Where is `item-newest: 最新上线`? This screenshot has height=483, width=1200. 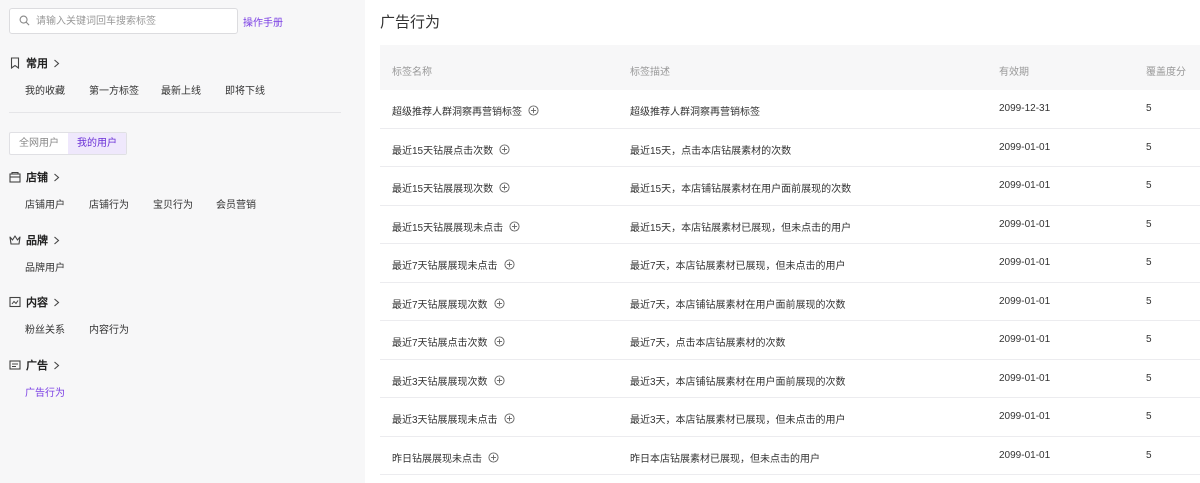
item-newest: 最新上线 is located at coordinates (193, 89).